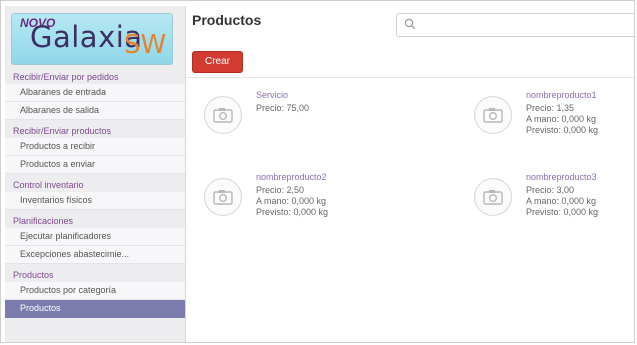 The height and width of the screenshot is (345, 637). What do you see at coordinates (92, 39) in the screenshot?
I see `company-logo: NOVO Galaxia SW` at bounding box center [92, 39].